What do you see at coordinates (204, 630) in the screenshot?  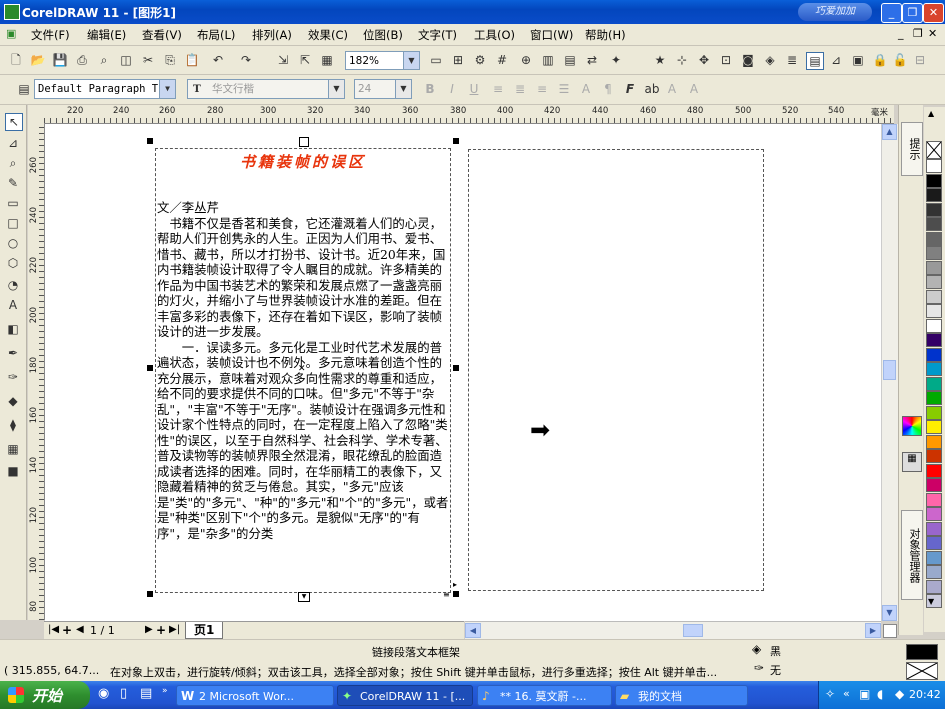 I see `page-tab: 页1` at bounding box center [204, 630].